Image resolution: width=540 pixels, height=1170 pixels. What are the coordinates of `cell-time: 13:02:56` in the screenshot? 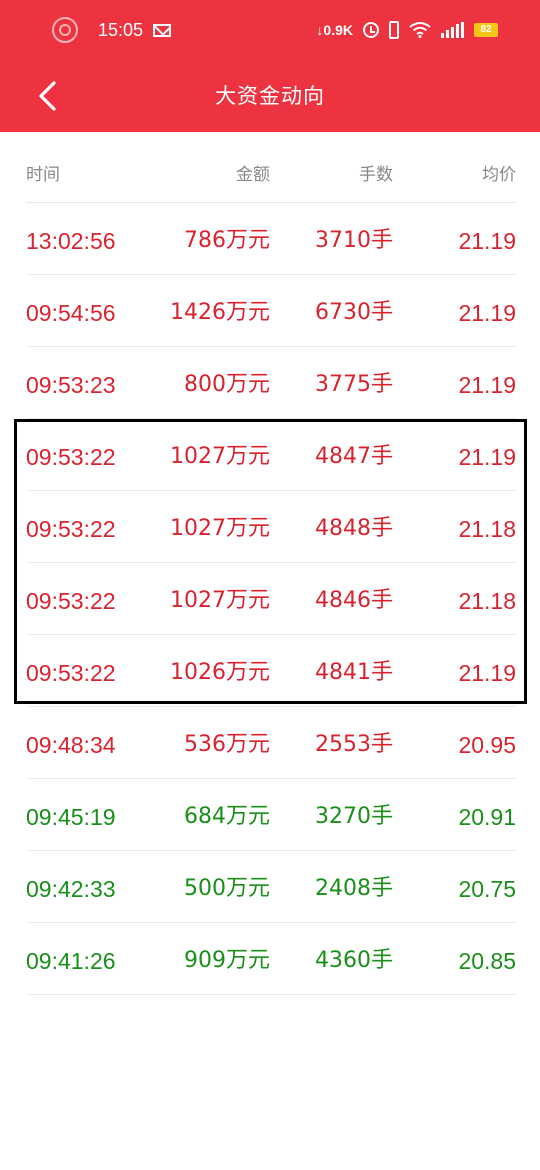 It's located at (71, 241).